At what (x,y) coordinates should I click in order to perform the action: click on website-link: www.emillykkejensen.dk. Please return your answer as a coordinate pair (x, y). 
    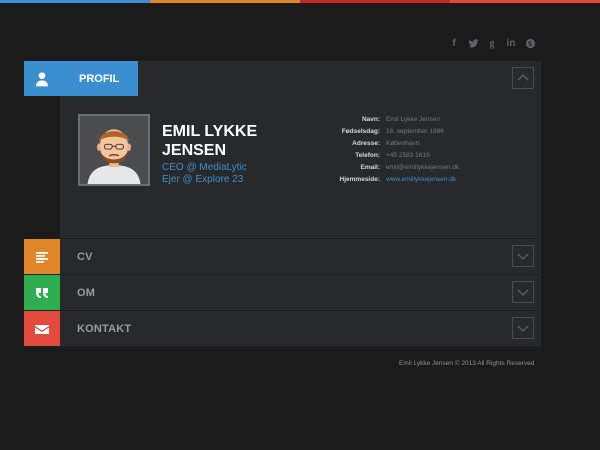
    Looking at the image, I should click on (421, 180).